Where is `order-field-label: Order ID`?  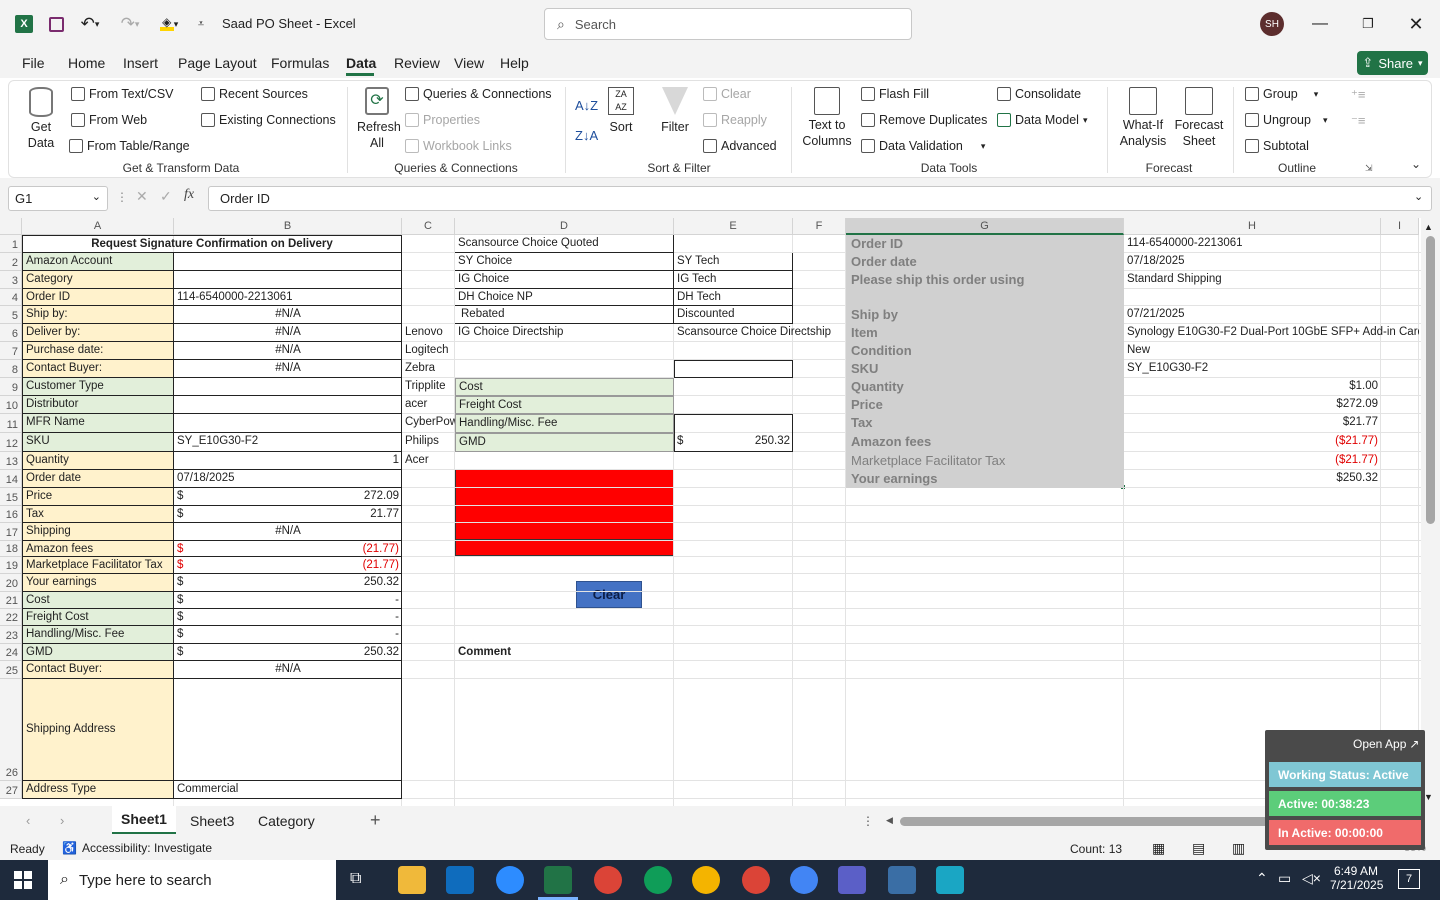 order-field-label: Order ID is located at coordinates (985, 244).